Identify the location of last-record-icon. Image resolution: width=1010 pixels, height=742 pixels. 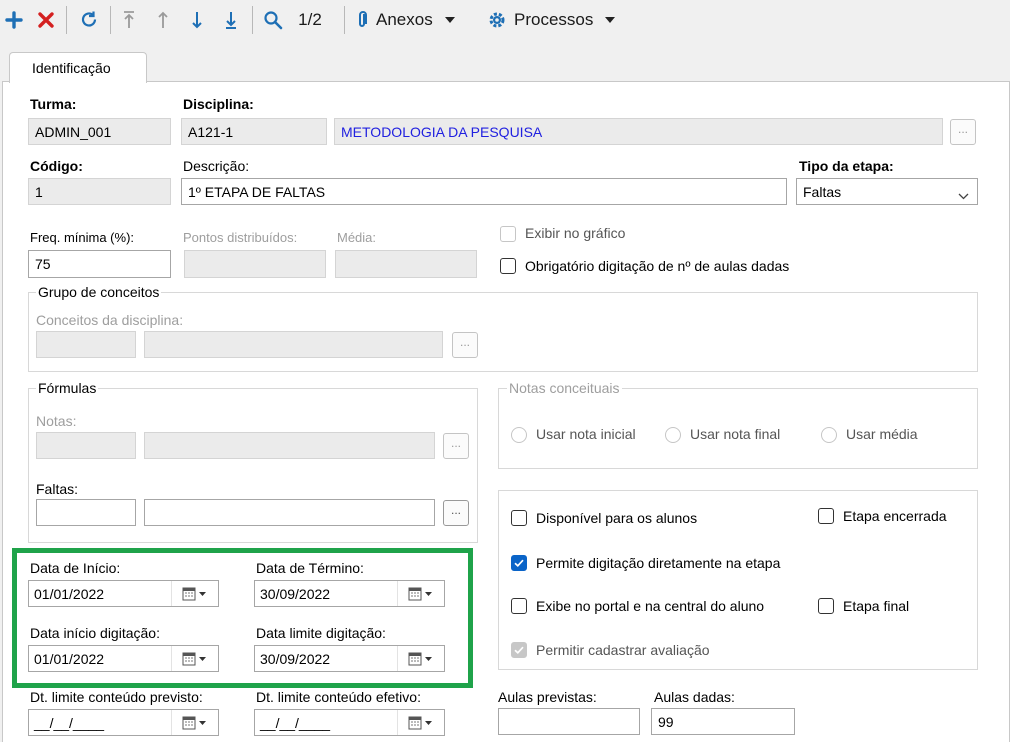
(231, 20).